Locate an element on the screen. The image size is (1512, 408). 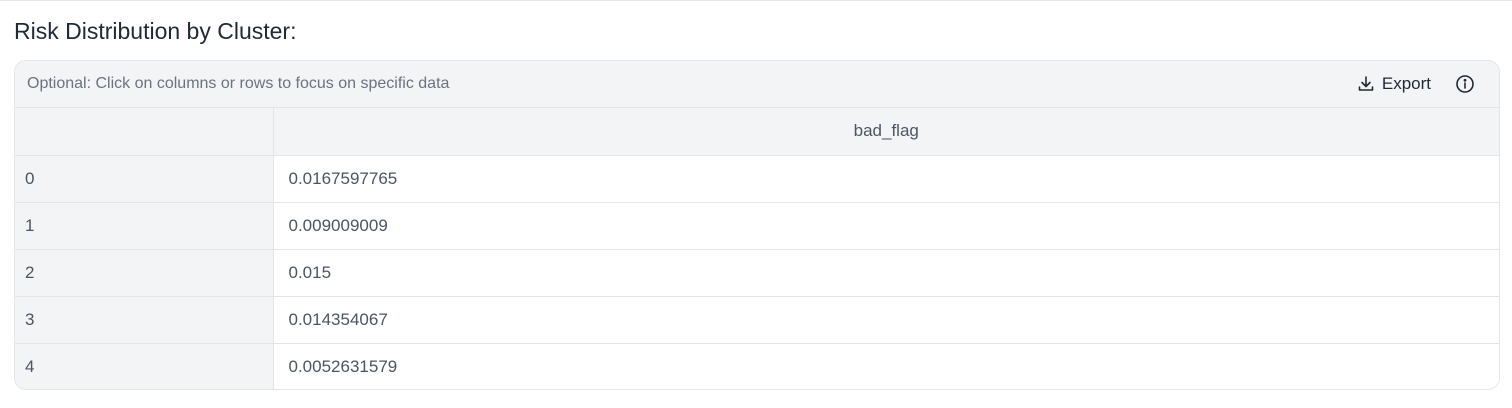
export-button: Export is located at coordinates (1393, 84).